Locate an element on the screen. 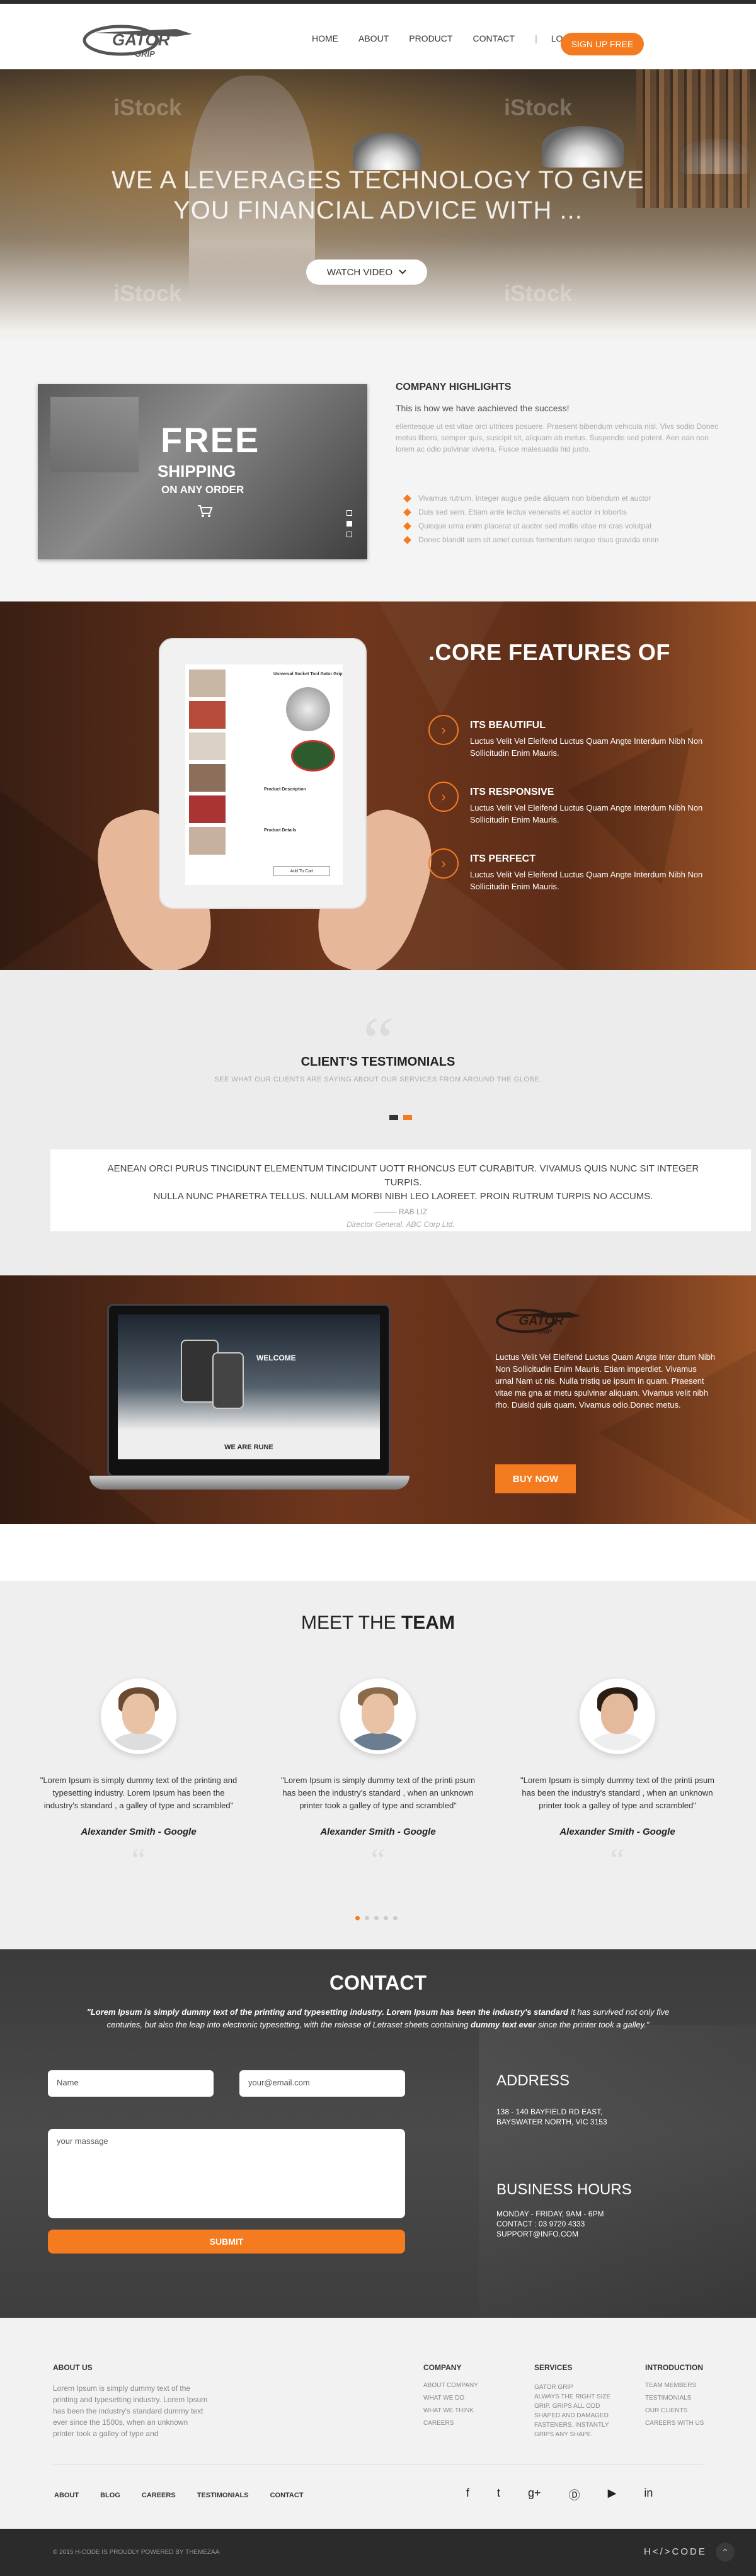  gator-grip-badge-image is located at coordinates (313, 756).